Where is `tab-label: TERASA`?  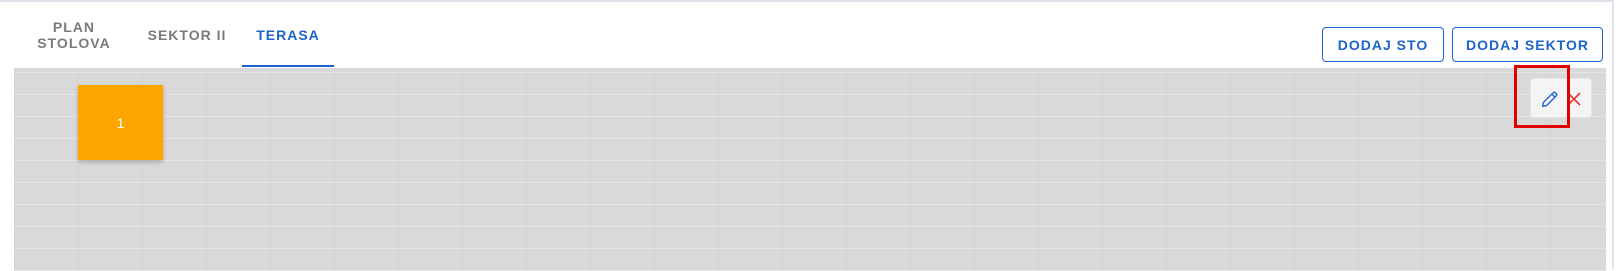
tab-label: TERASA is located at coordinates (288, 34).